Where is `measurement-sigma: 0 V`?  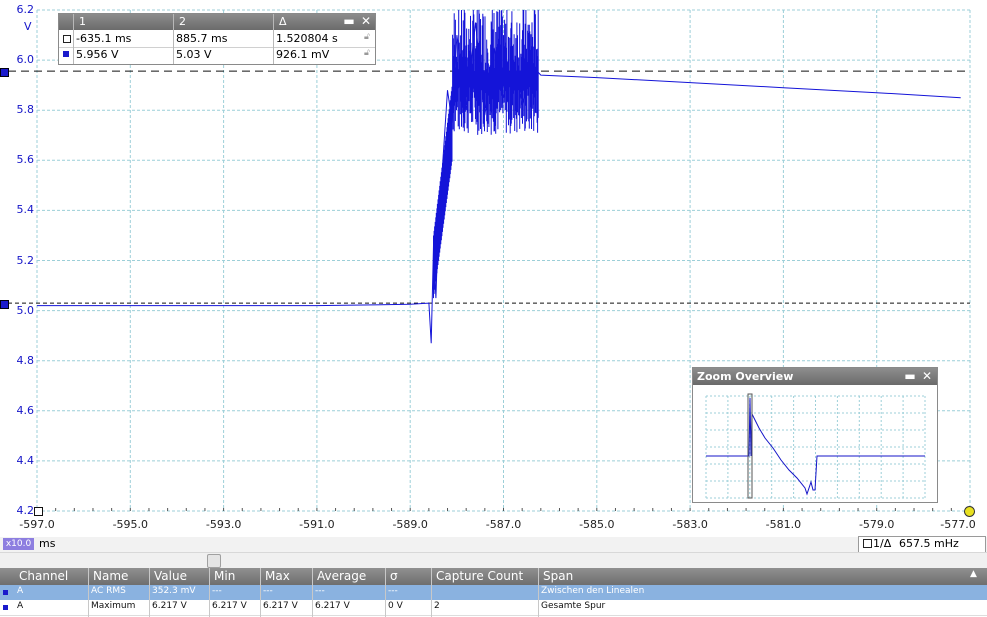
measurement-sigma: 0 V is located at coordinates (395, 606).